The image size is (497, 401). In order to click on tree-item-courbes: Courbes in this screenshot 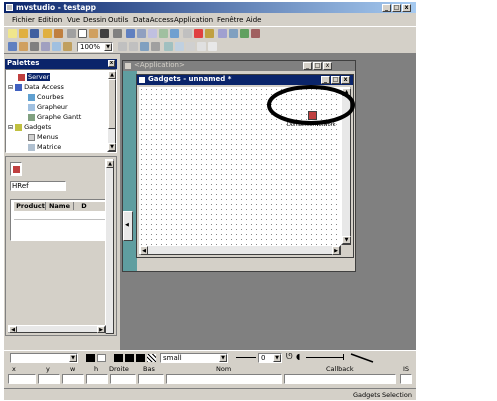, I will do `click(46, 97)`.